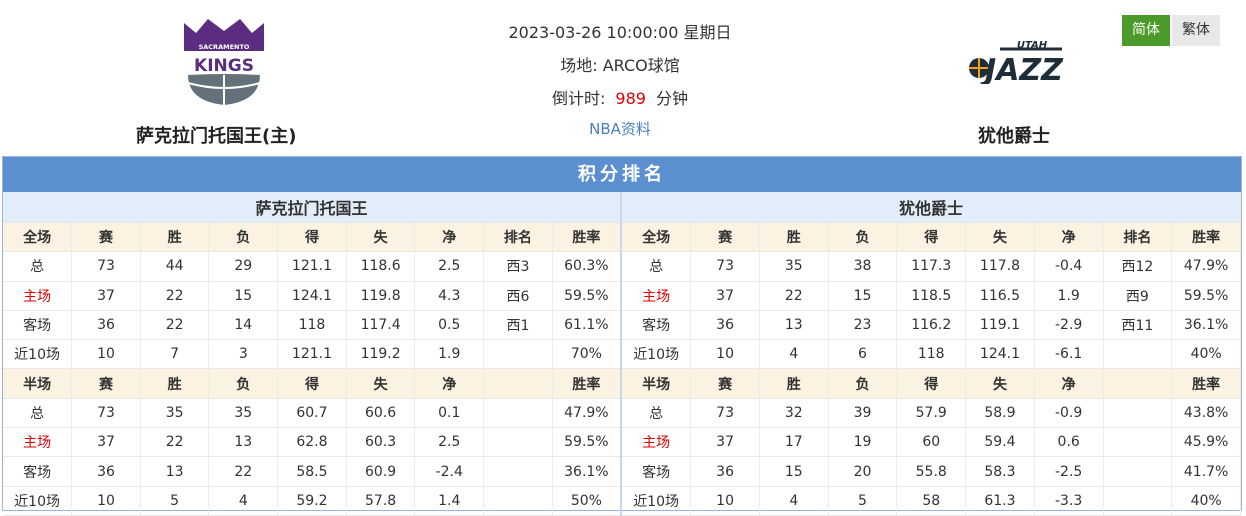 This screenshot has width=1246, height=516. I want to click on table-cell: 西3, so click(518, 266).